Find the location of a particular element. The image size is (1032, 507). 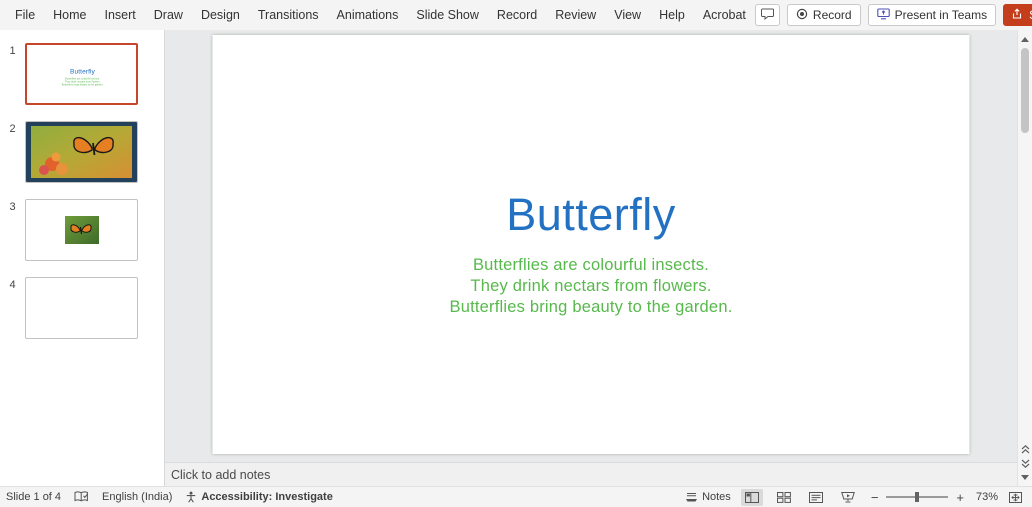

slide-sorter-view-button is located at coordinates (784, 497).